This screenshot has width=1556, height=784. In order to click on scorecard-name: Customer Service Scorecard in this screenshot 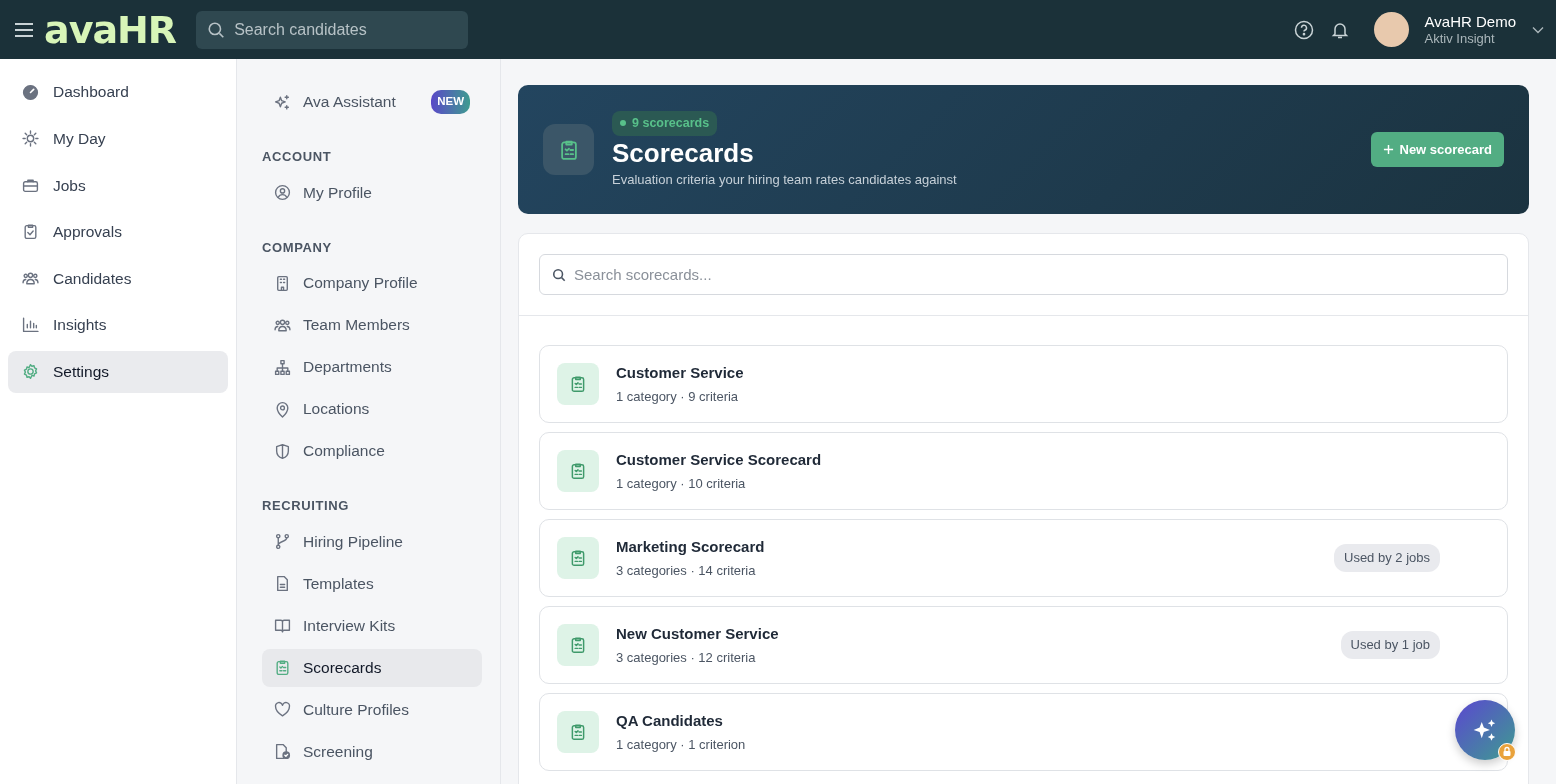, I will do `click(719, 460)`.